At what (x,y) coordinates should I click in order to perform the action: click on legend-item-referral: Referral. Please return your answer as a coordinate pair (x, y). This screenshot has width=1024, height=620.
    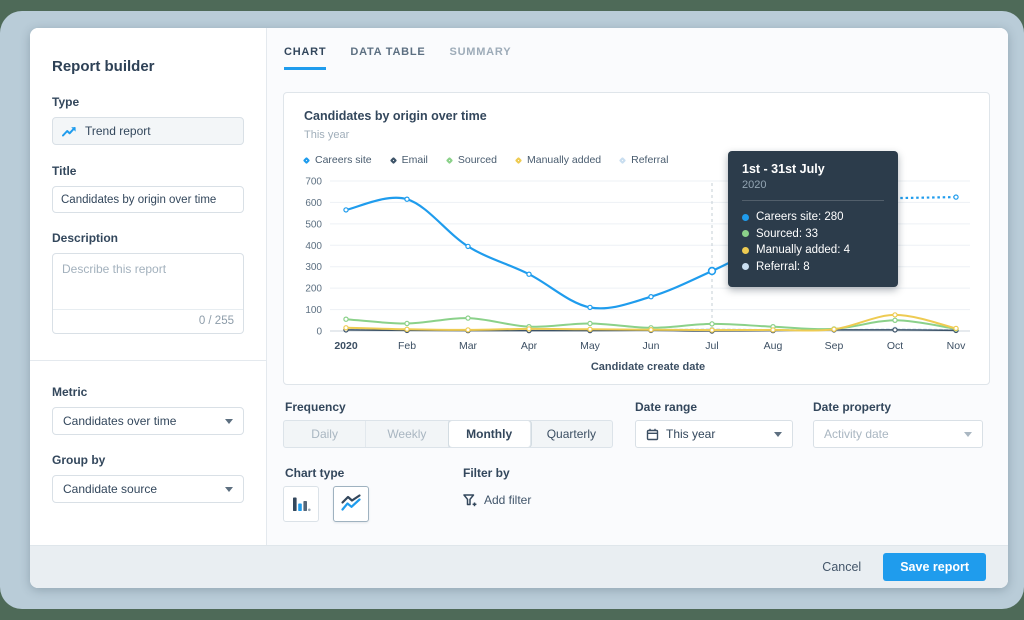
    Looking at the image, I should click on (644, 160).